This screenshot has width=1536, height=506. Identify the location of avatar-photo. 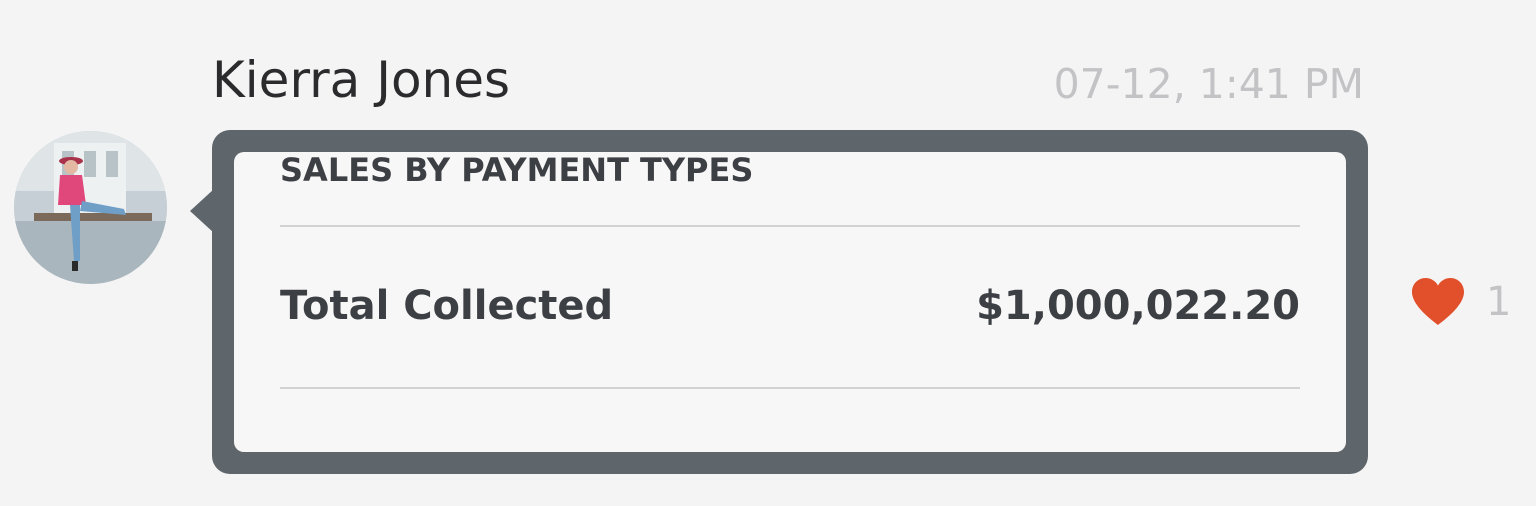
(90, 207).